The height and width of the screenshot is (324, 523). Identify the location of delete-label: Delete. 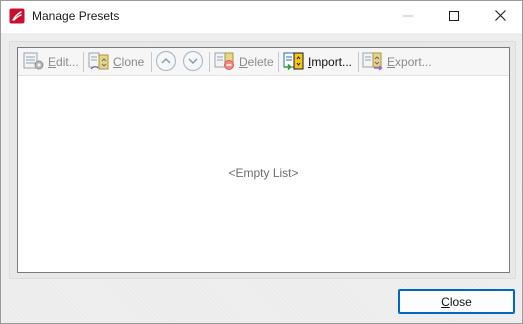
(256, 62).